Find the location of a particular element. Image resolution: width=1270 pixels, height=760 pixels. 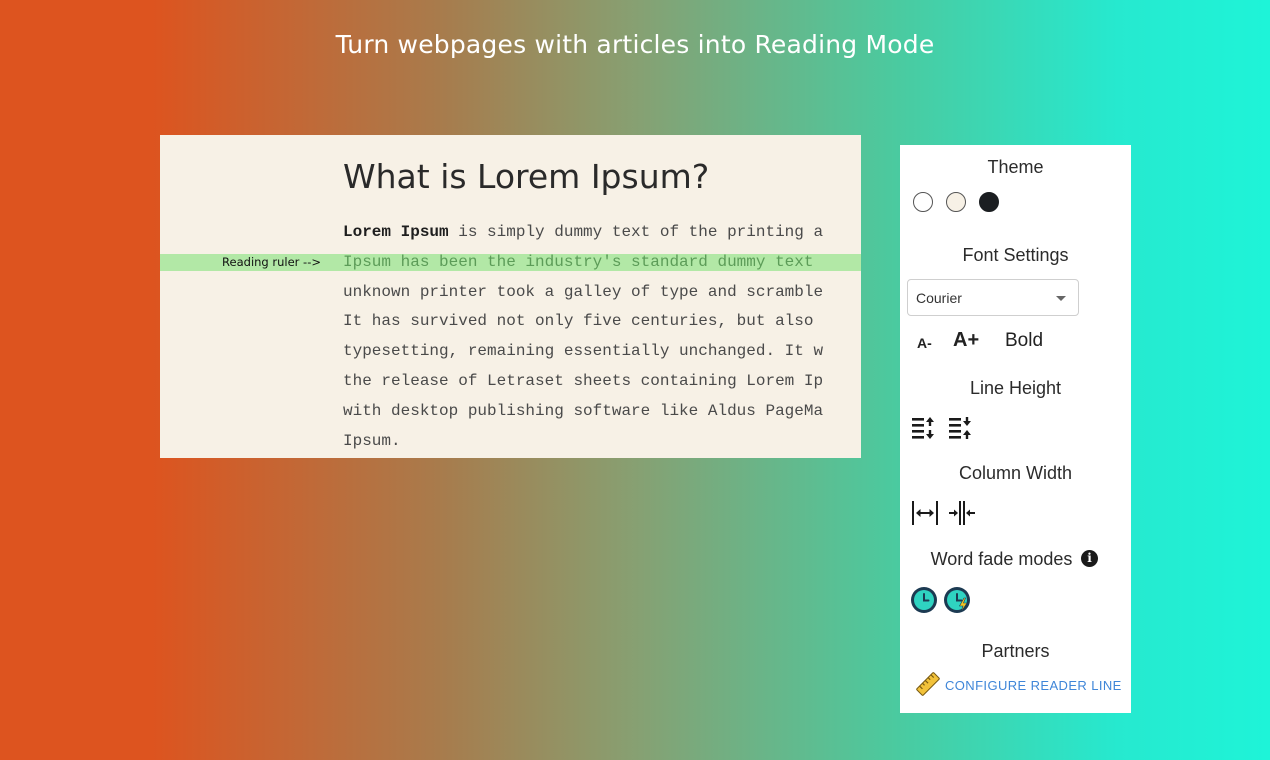

font-bold-button: Bold is located at coordinates (1024, 341).